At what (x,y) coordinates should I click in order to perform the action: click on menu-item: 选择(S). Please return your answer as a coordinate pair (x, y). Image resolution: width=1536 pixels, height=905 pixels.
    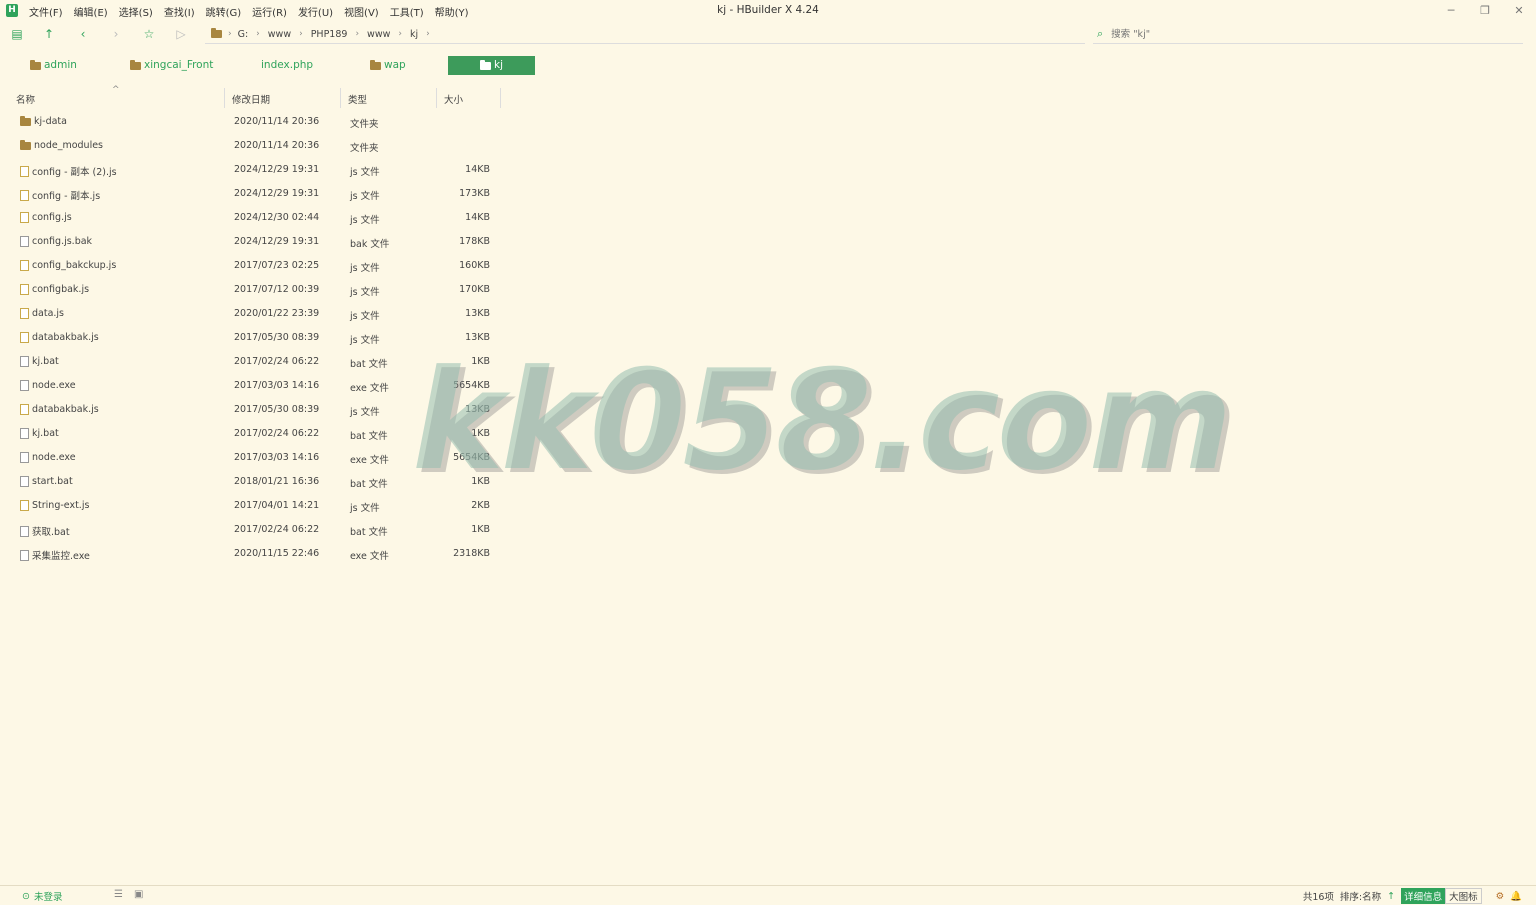
    Looking at the image, I should click on (136, 11).